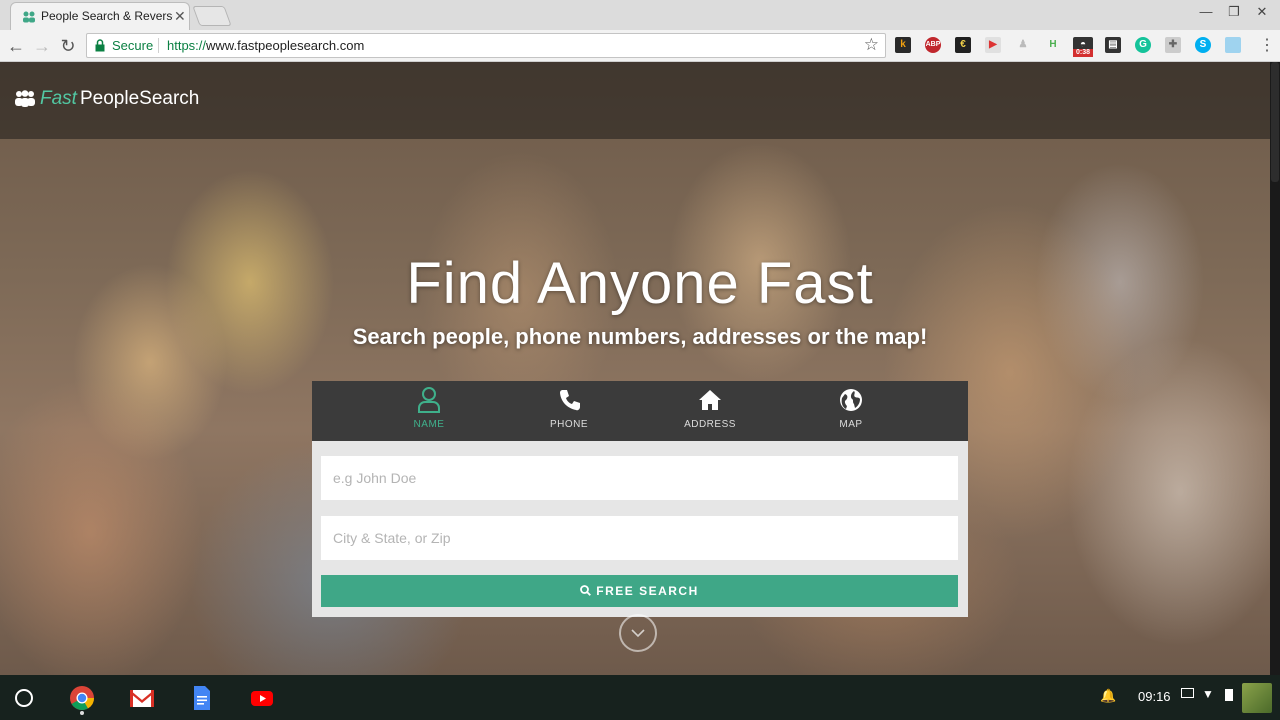 The height and width of the screenshot is (720, 1280). What do you see at coordinates (1083, 47) in the screenshot?
I see `timer-extension-icon: ◓ 0:38` at bounding box center [1083, 47].